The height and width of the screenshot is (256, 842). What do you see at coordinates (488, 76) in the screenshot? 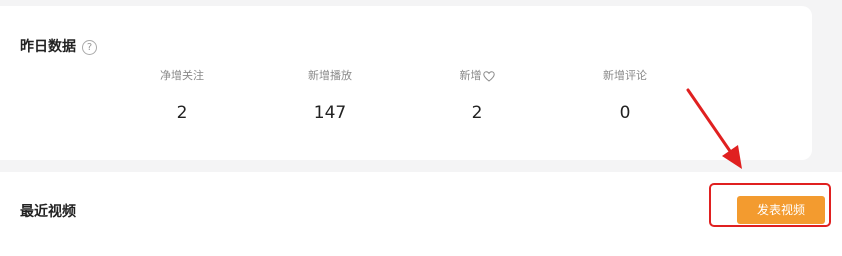
I see `heart-outline-icon` at bounding box center [488, 76].